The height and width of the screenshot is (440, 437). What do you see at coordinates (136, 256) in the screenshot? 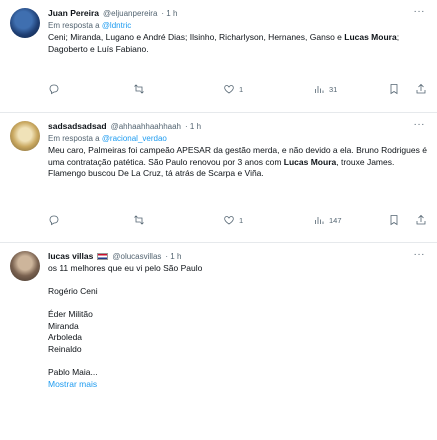
I see `user-handle: @olucasvillas` at bounding box center [136, 256].